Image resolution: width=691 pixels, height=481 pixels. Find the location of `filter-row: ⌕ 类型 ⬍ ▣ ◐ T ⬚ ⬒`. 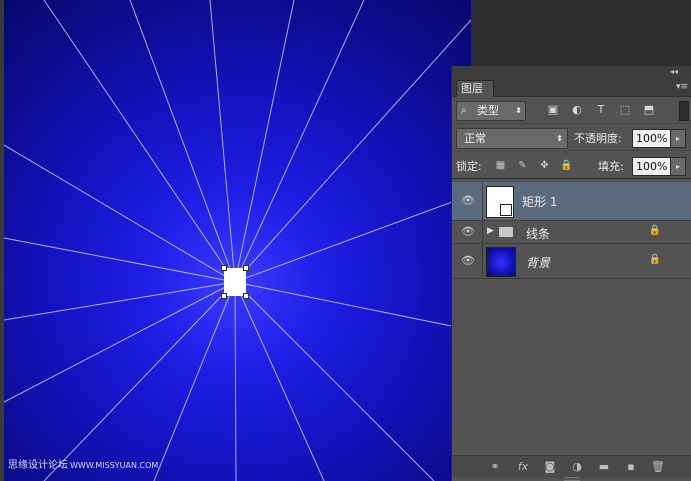

filter-row: ⌕ 类型 ⬍ ▣ ◐ T ⬚ ⬒ is located at coordinates (571, 111).